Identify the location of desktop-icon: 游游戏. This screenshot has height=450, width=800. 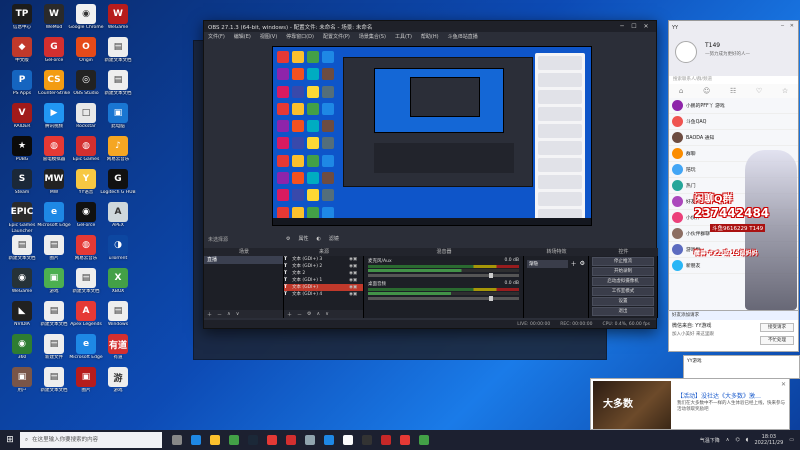
(118, 385).